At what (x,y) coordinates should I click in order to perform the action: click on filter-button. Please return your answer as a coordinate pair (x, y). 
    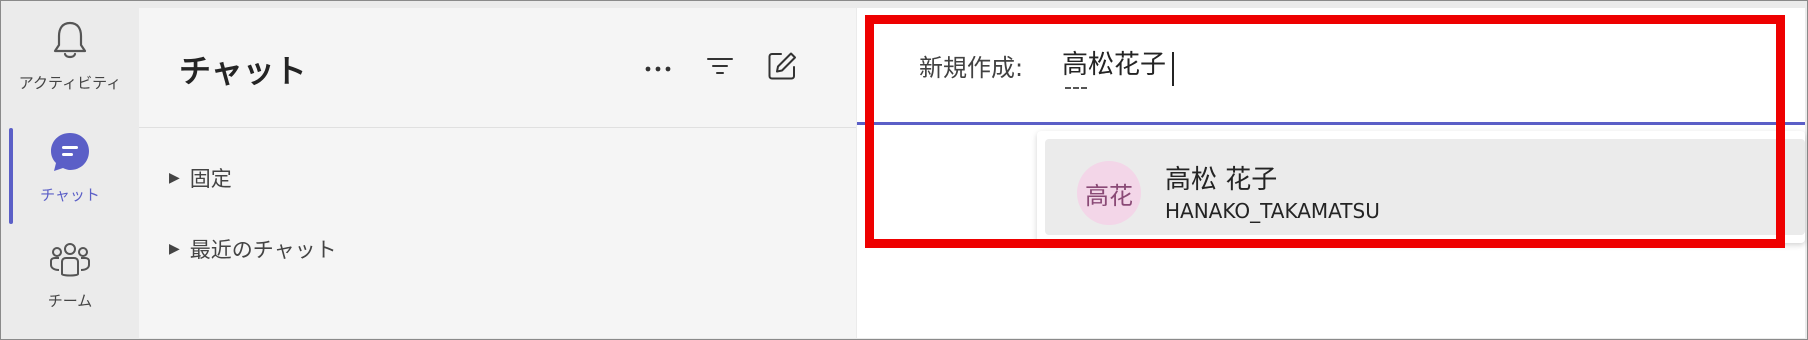
    Looking at the image, I should click on (720, 68).